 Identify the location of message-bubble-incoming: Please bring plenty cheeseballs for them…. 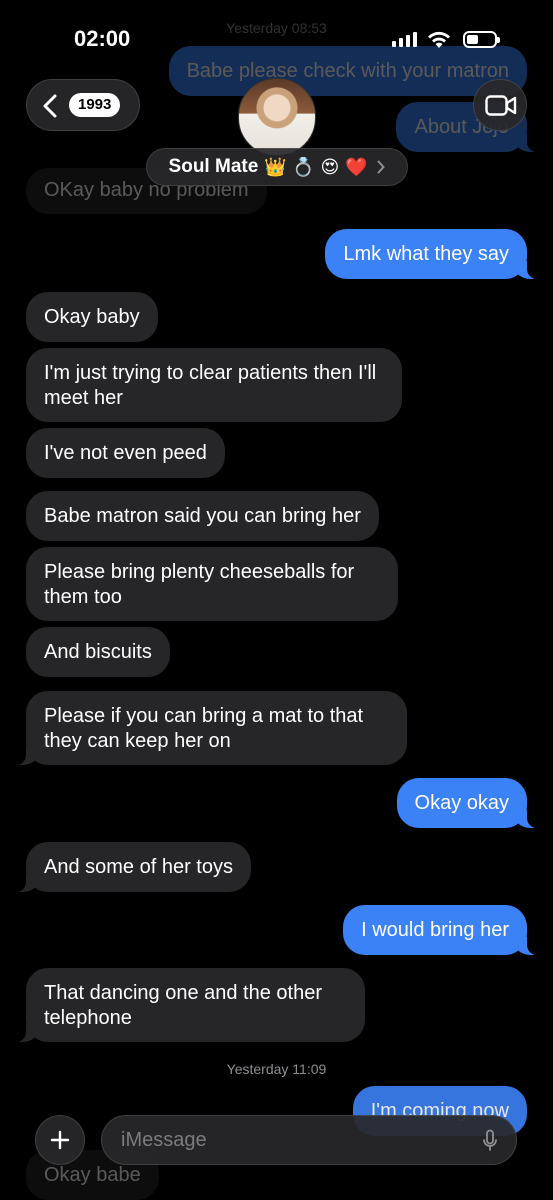
(212, 584).